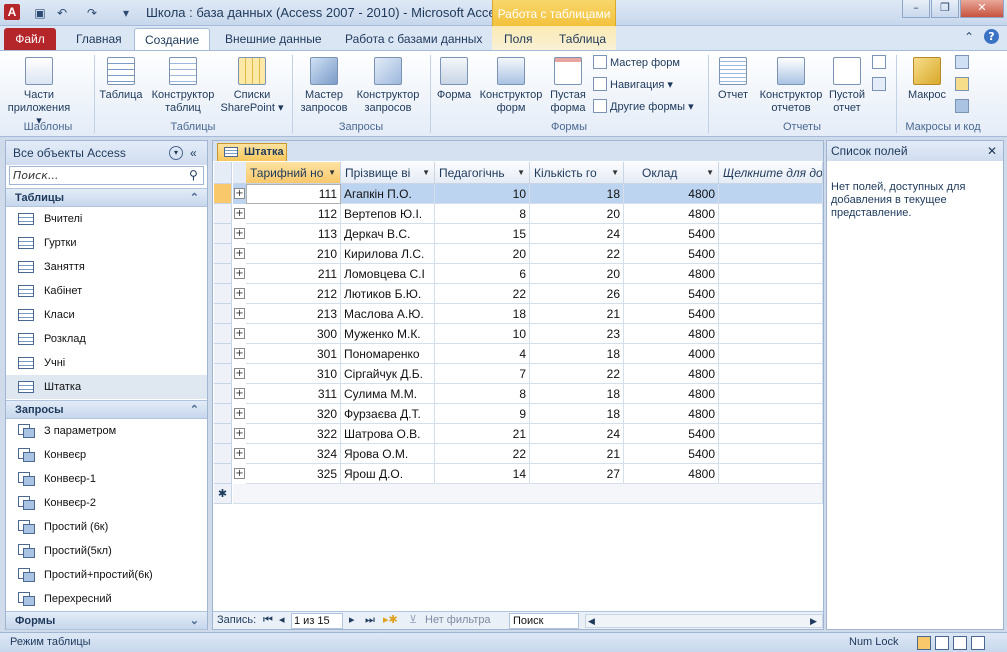 Image resolution: width=1007 pixels, height=652 pixels. I want to click on query-wizard-button: Мастер запросов, so click(324, 86).